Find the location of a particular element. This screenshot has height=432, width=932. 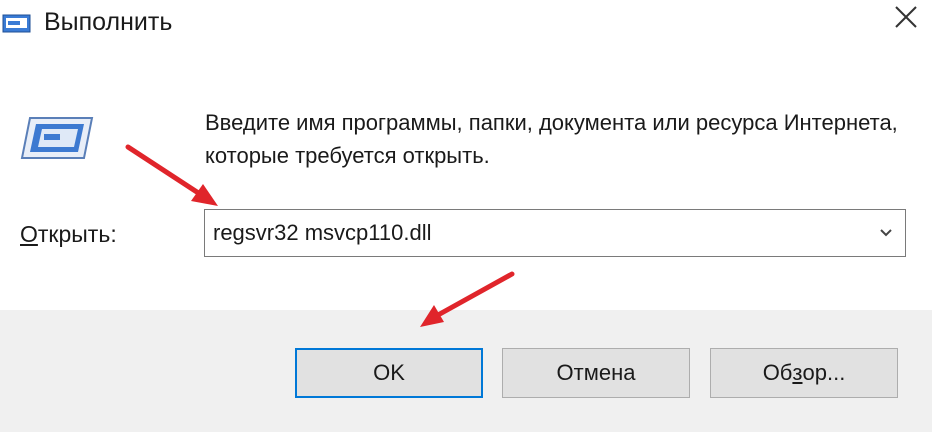

cancel-button: Отмена is located at coordinates (596, 373).